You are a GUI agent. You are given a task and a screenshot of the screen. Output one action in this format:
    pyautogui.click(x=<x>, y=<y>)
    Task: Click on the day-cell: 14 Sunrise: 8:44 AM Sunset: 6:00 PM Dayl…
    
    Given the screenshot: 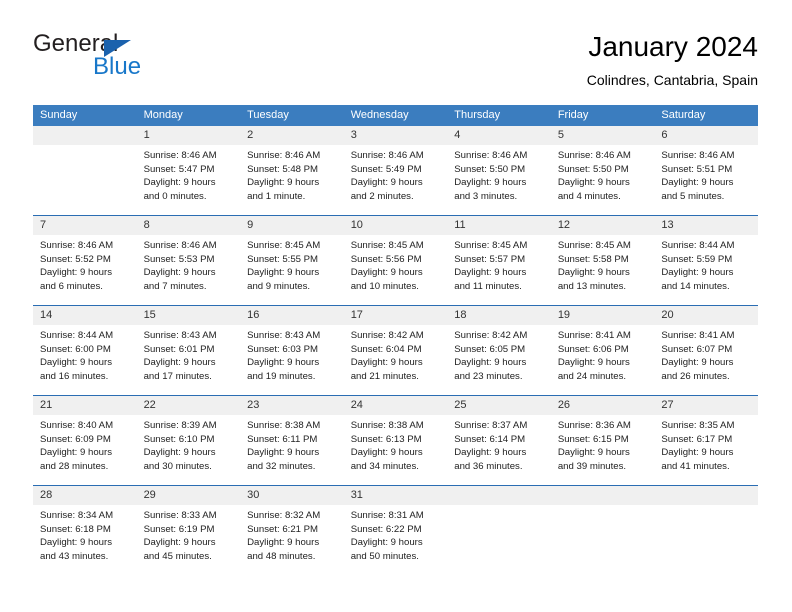 What is the action you would take?
    pyautogui.click(x=85, y=350)
    